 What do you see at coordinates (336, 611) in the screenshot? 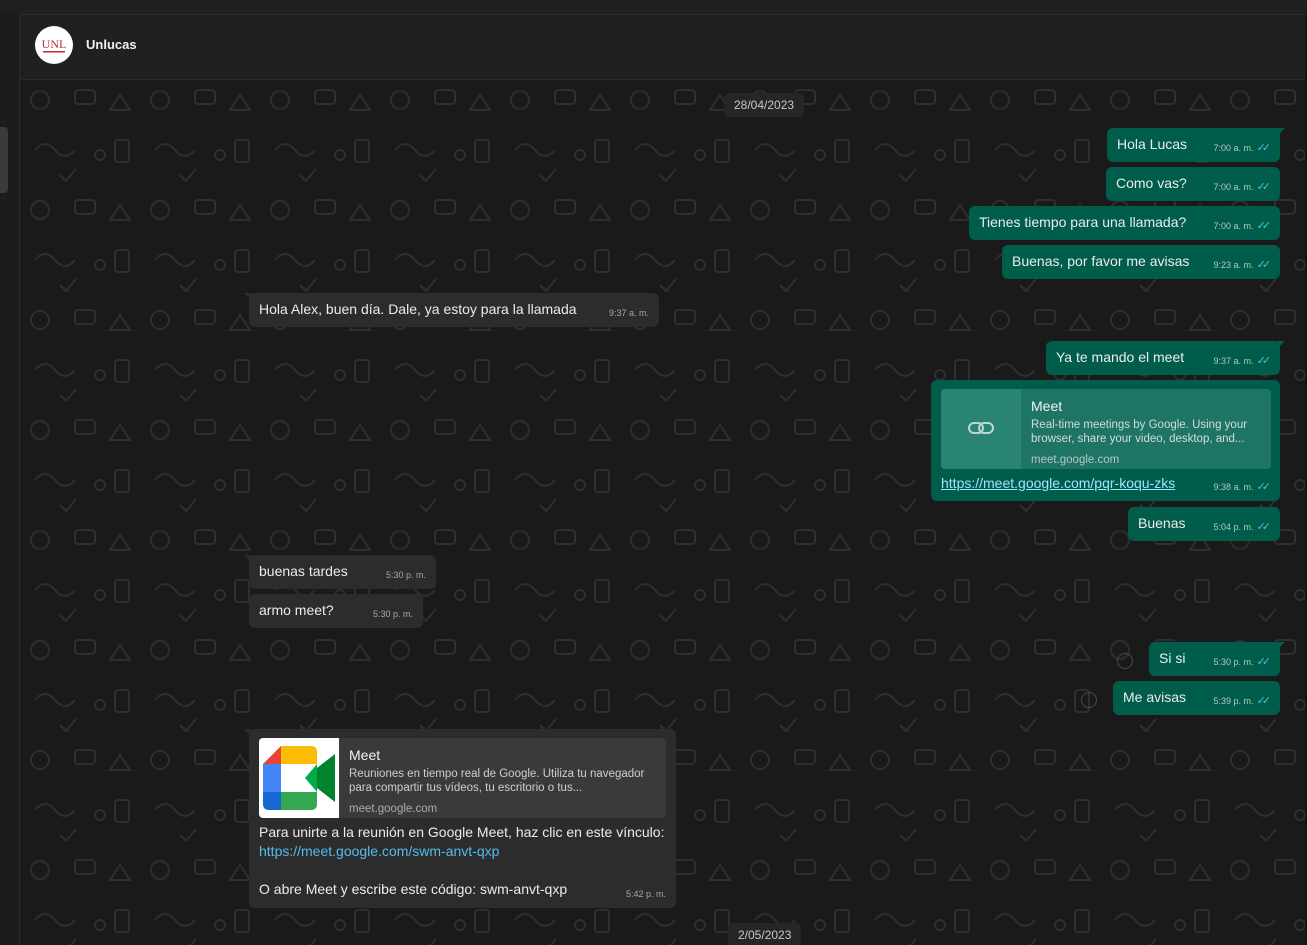
I see `message-incoming: armo meet? 5:30 p. m.` at bounding box center [336, 611].